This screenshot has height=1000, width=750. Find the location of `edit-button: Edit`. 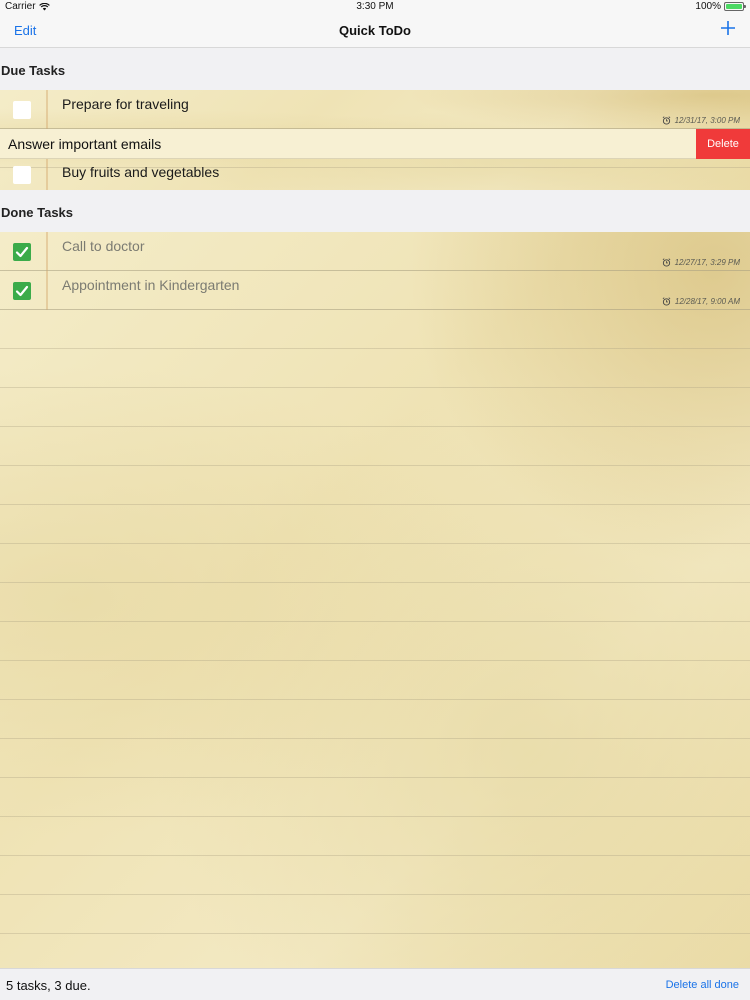

edit-button: Edit is located at coordinates (25, 30).